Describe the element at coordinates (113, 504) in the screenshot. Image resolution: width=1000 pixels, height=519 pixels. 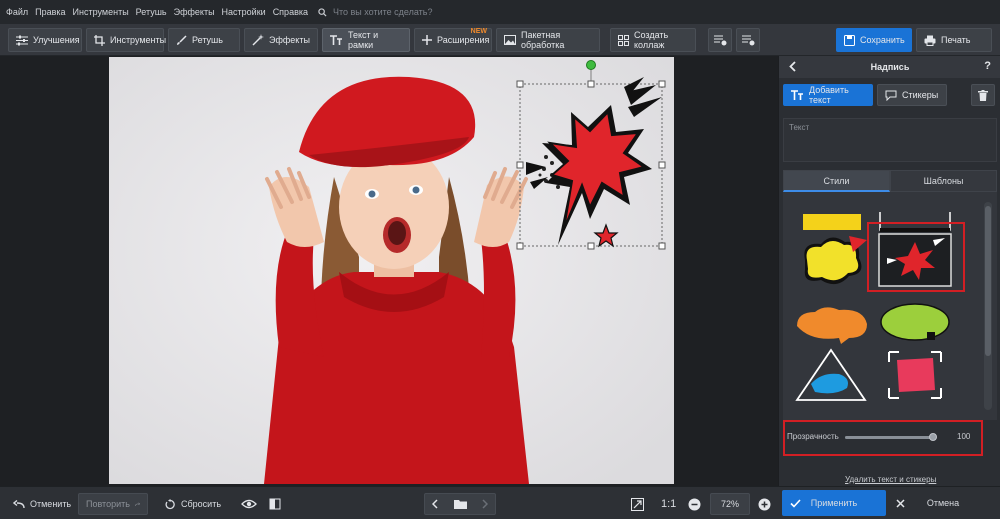
I see `redo-button: Повторить` at that location.